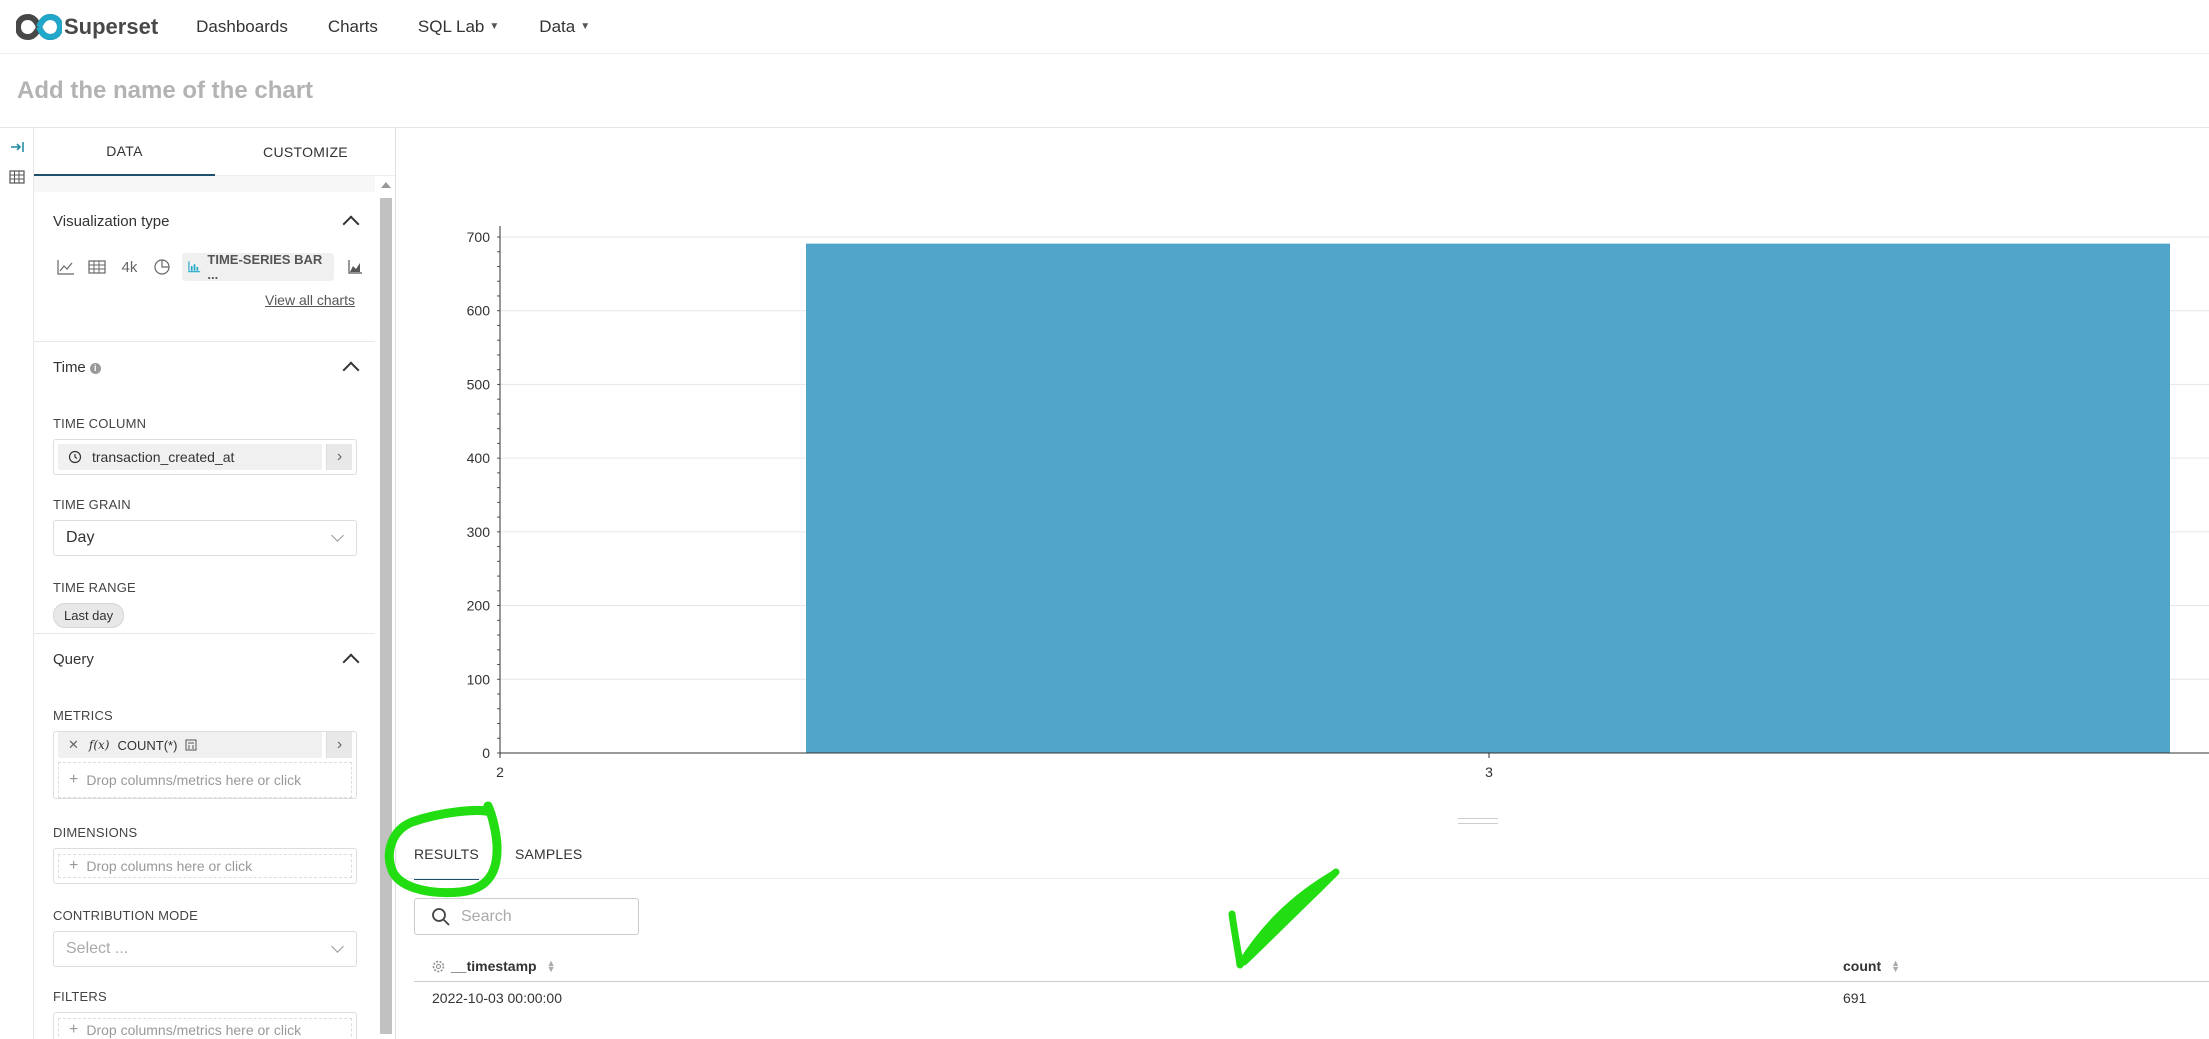 This screenshot has width=2209, height=1039. Describe the element at coordinates (305, 152) in the screenshot. I see `tab-customize: CUSTOMIZE` at that location.